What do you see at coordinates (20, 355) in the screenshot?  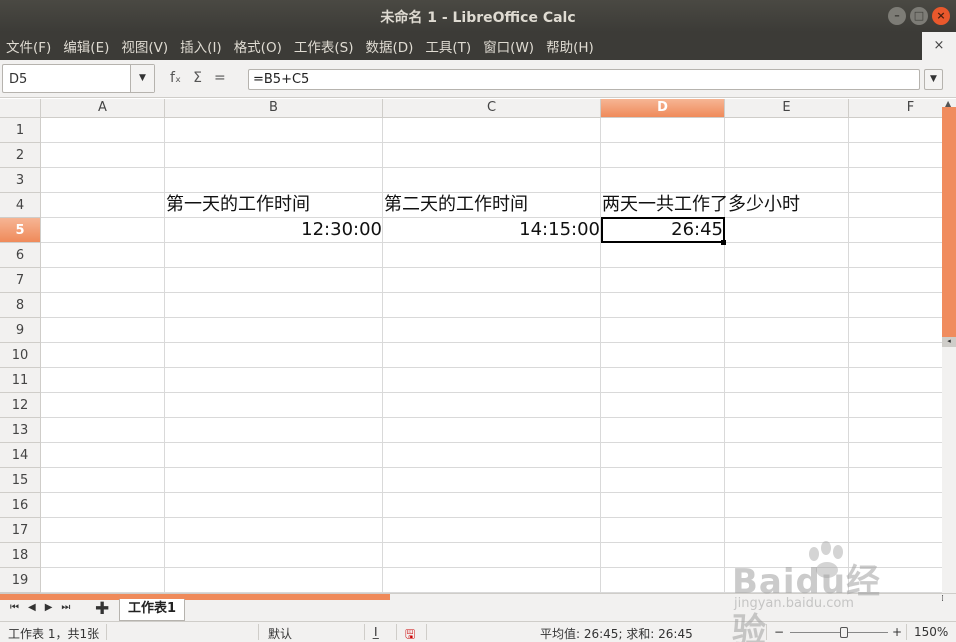 I see `row-header-10: 10` at bounding box center [20, 355].